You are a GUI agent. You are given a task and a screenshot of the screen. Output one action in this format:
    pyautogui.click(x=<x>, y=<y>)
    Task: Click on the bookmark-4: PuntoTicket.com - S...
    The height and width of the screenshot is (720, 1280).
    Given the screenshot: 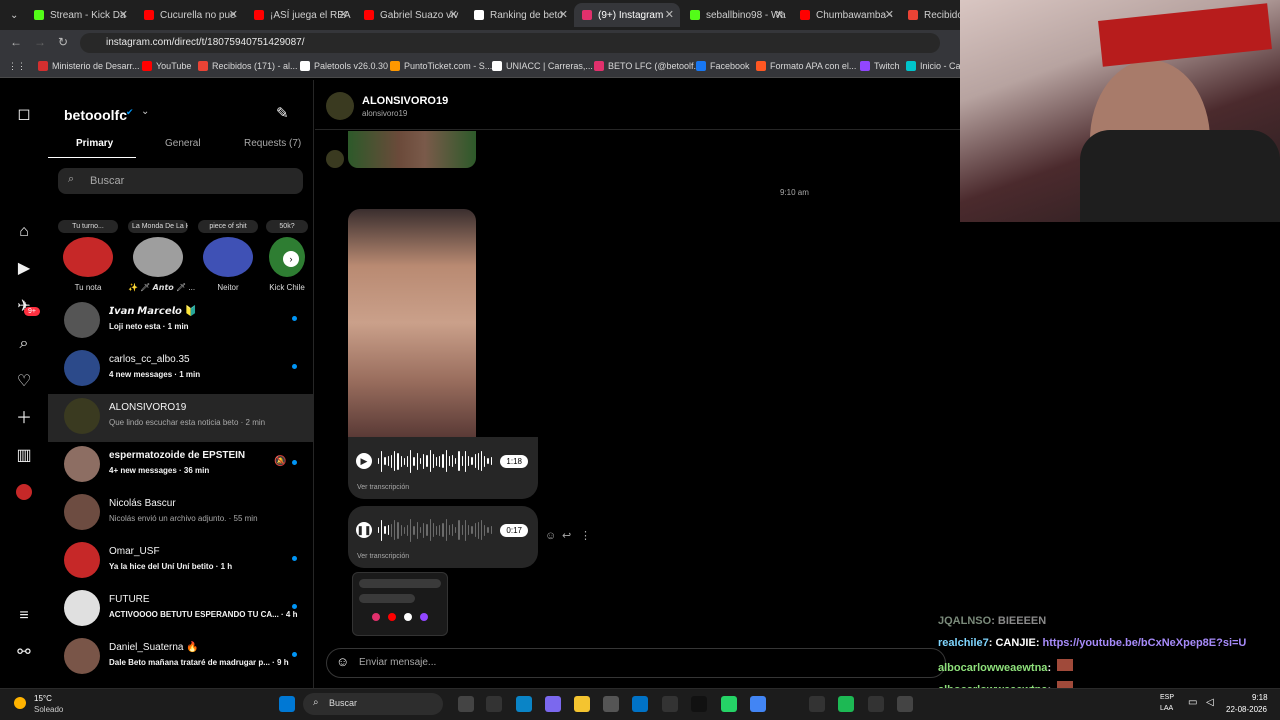 What is the action you would take?
    pyautogui.click(x=441, y=66)
    